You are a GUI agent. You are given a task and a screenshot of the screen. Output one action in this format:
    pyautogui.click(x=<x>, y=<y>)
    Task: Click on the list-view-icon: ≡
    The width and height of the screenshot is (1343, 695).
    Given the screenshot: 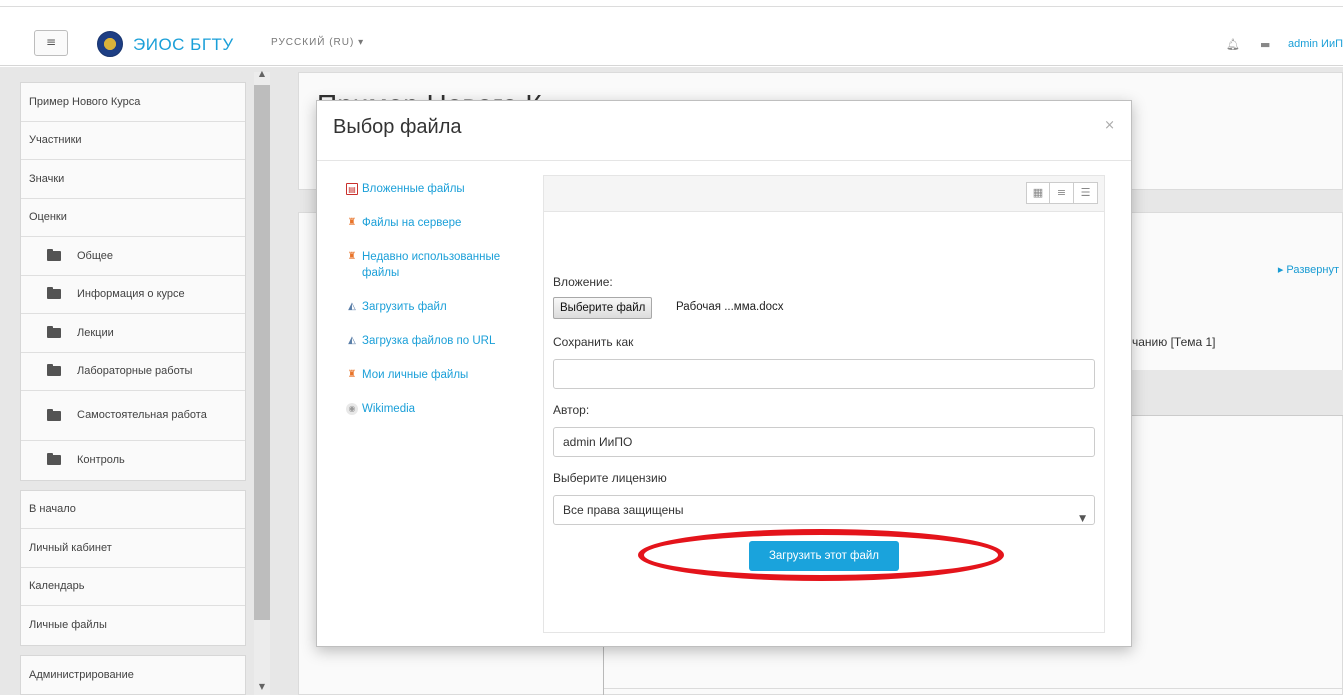 What is the action you would take?
    pyautogui.click(x=1062, y=193)
    